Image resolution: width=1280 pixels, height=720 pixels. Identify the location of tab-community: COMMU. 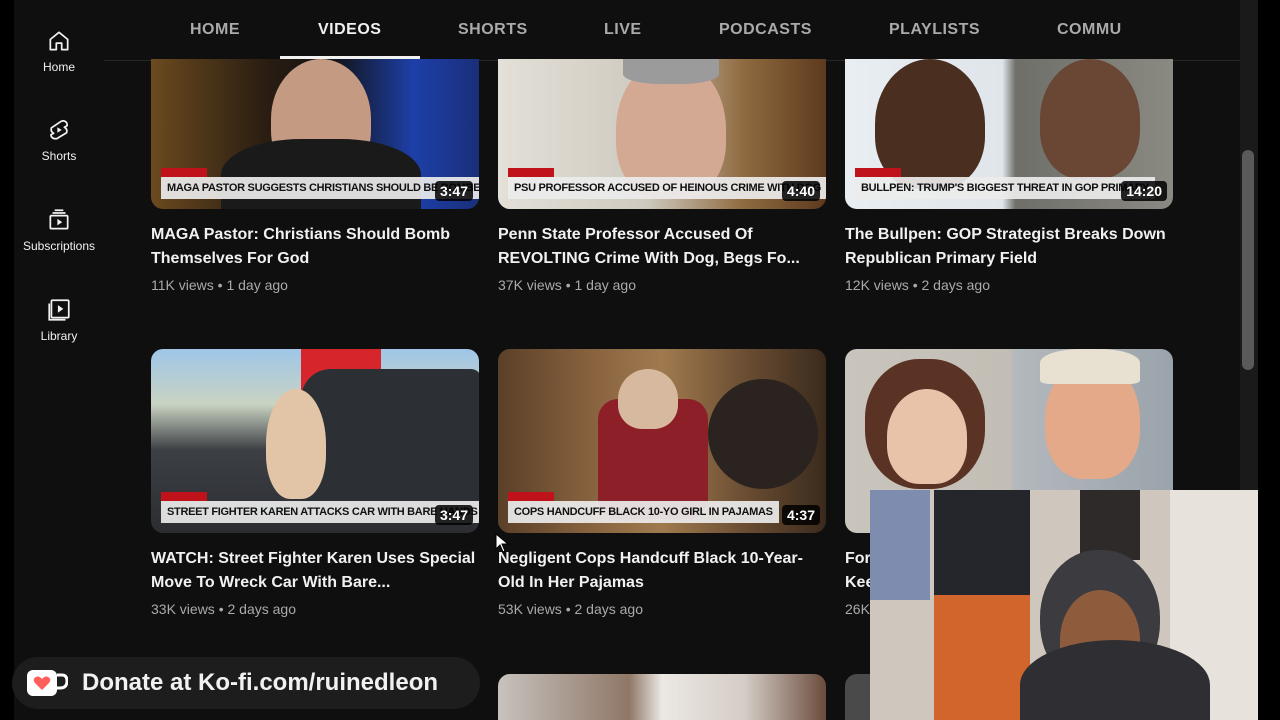
(1089, 30).